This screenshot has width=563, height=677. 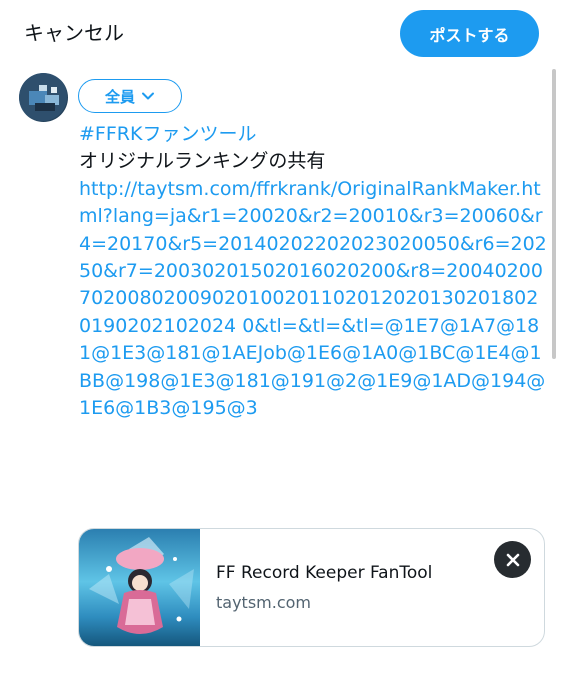 I want to click on scrollbar, so click(x=554, y=214).